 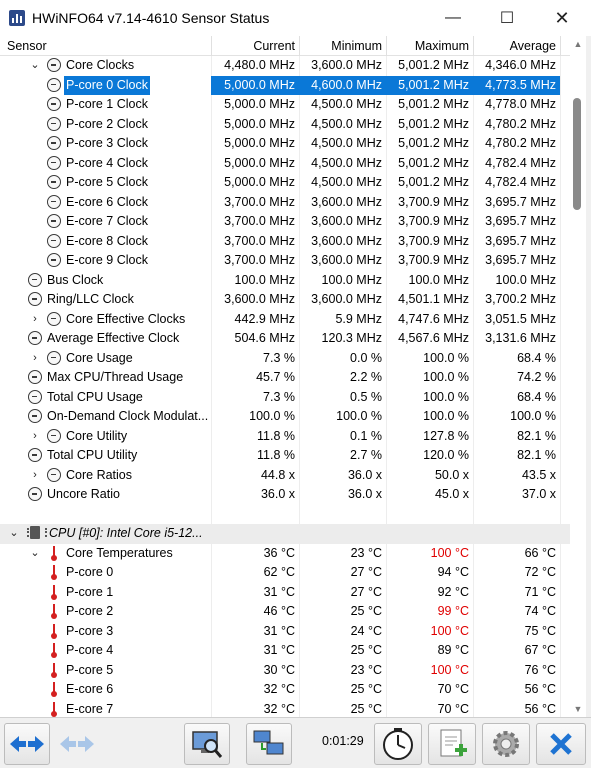 What do you see at coordinates (285, 651) in the screenshot?
I see `sensor-row: P-core 4 31 °C 25 °C 89 °C 67 °C` at bounding box center [285, 651].